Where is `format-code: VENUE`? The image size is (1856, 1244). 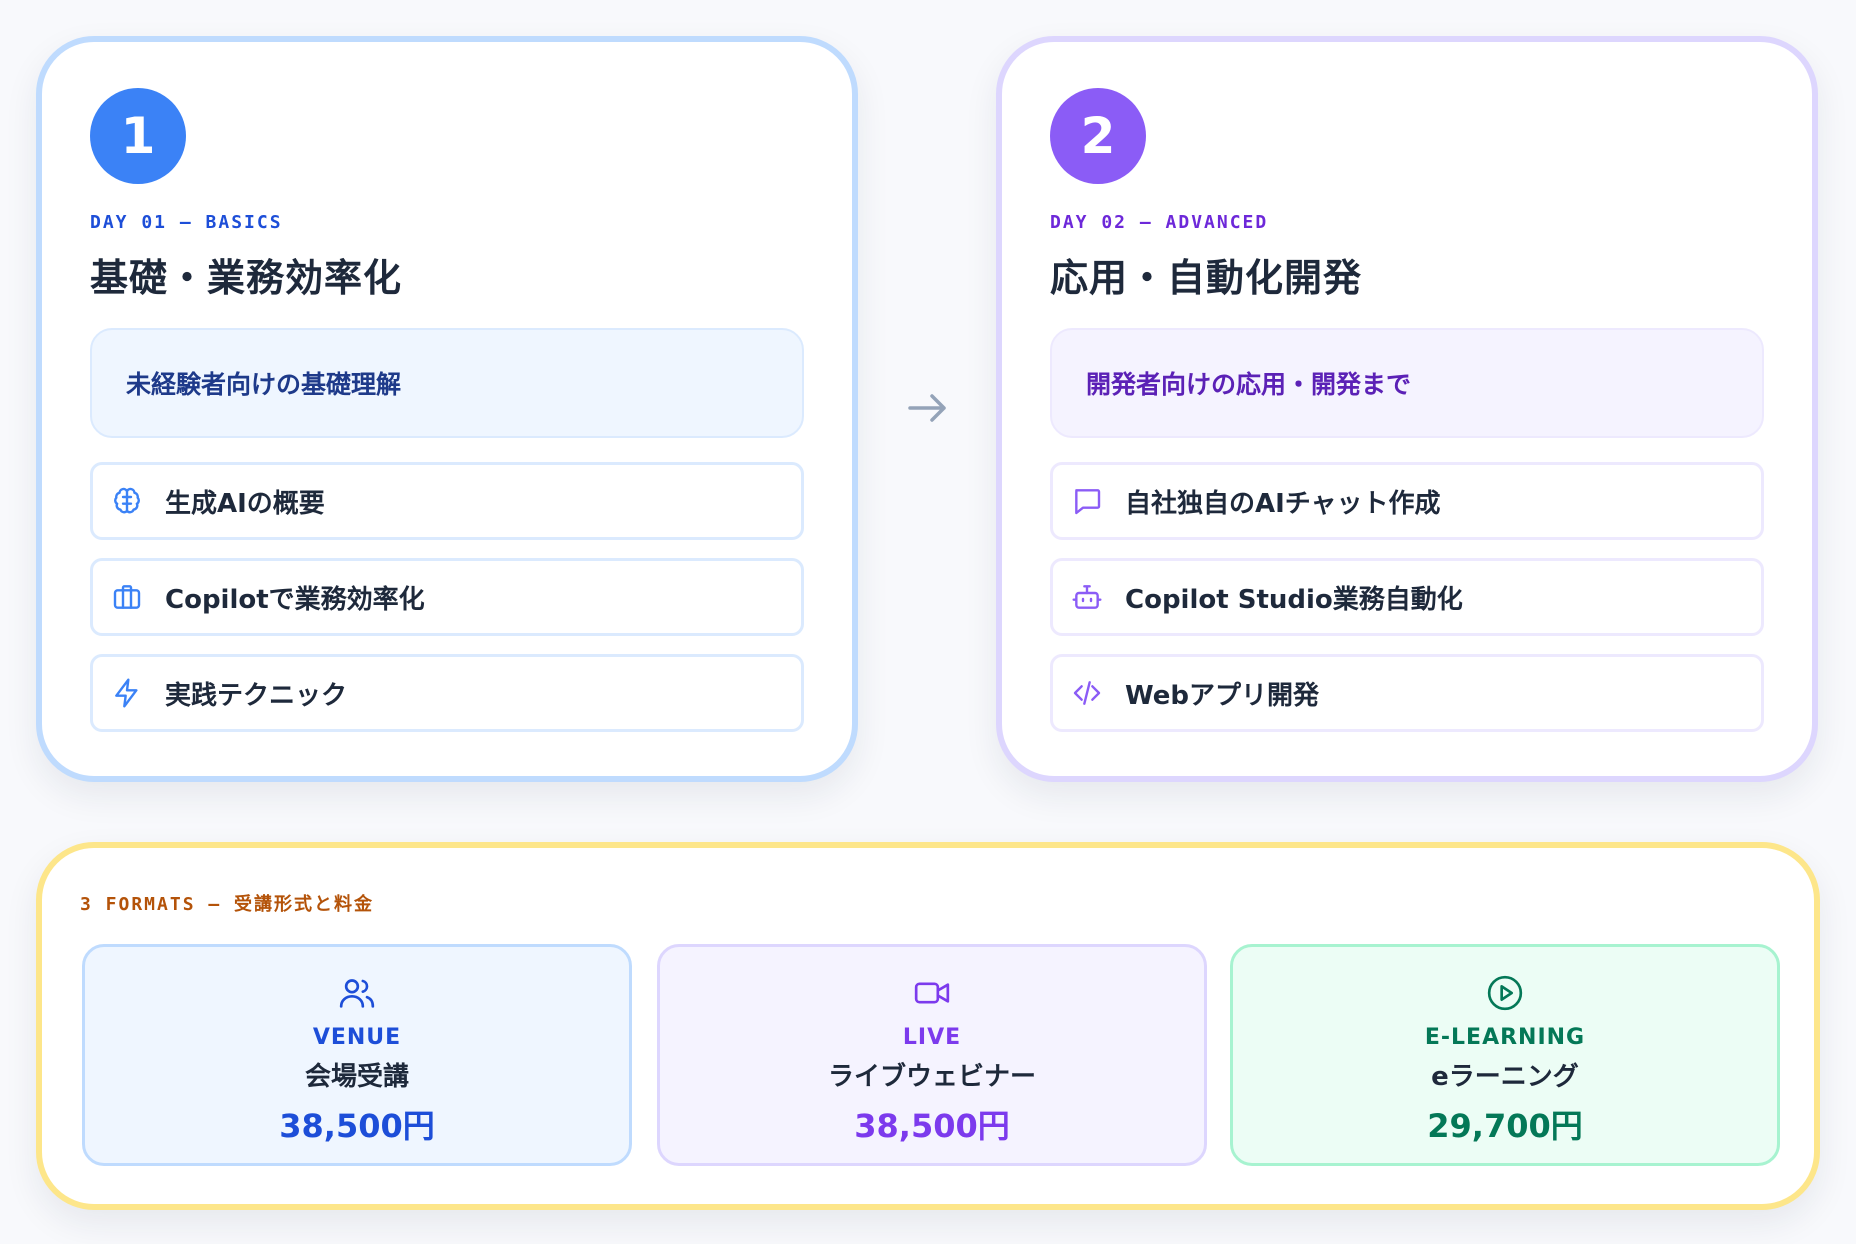 format-code: VENUE is located at coordinates (357, 1037).